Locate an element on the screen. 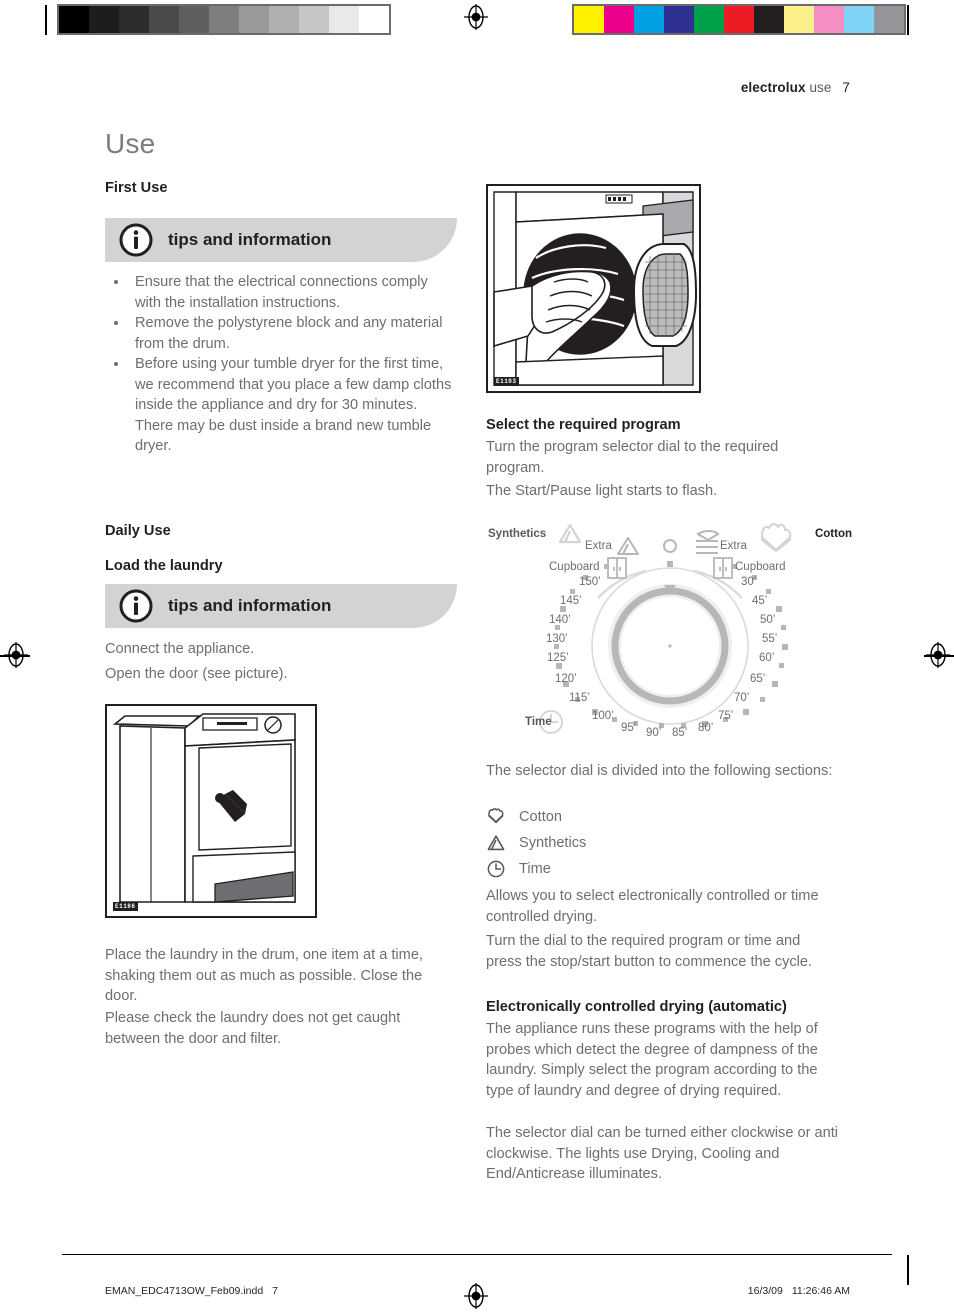 The width and height of the screenshot is (954, 1314). dial-tick-label: 80’ is located at coordinates (706, 728).